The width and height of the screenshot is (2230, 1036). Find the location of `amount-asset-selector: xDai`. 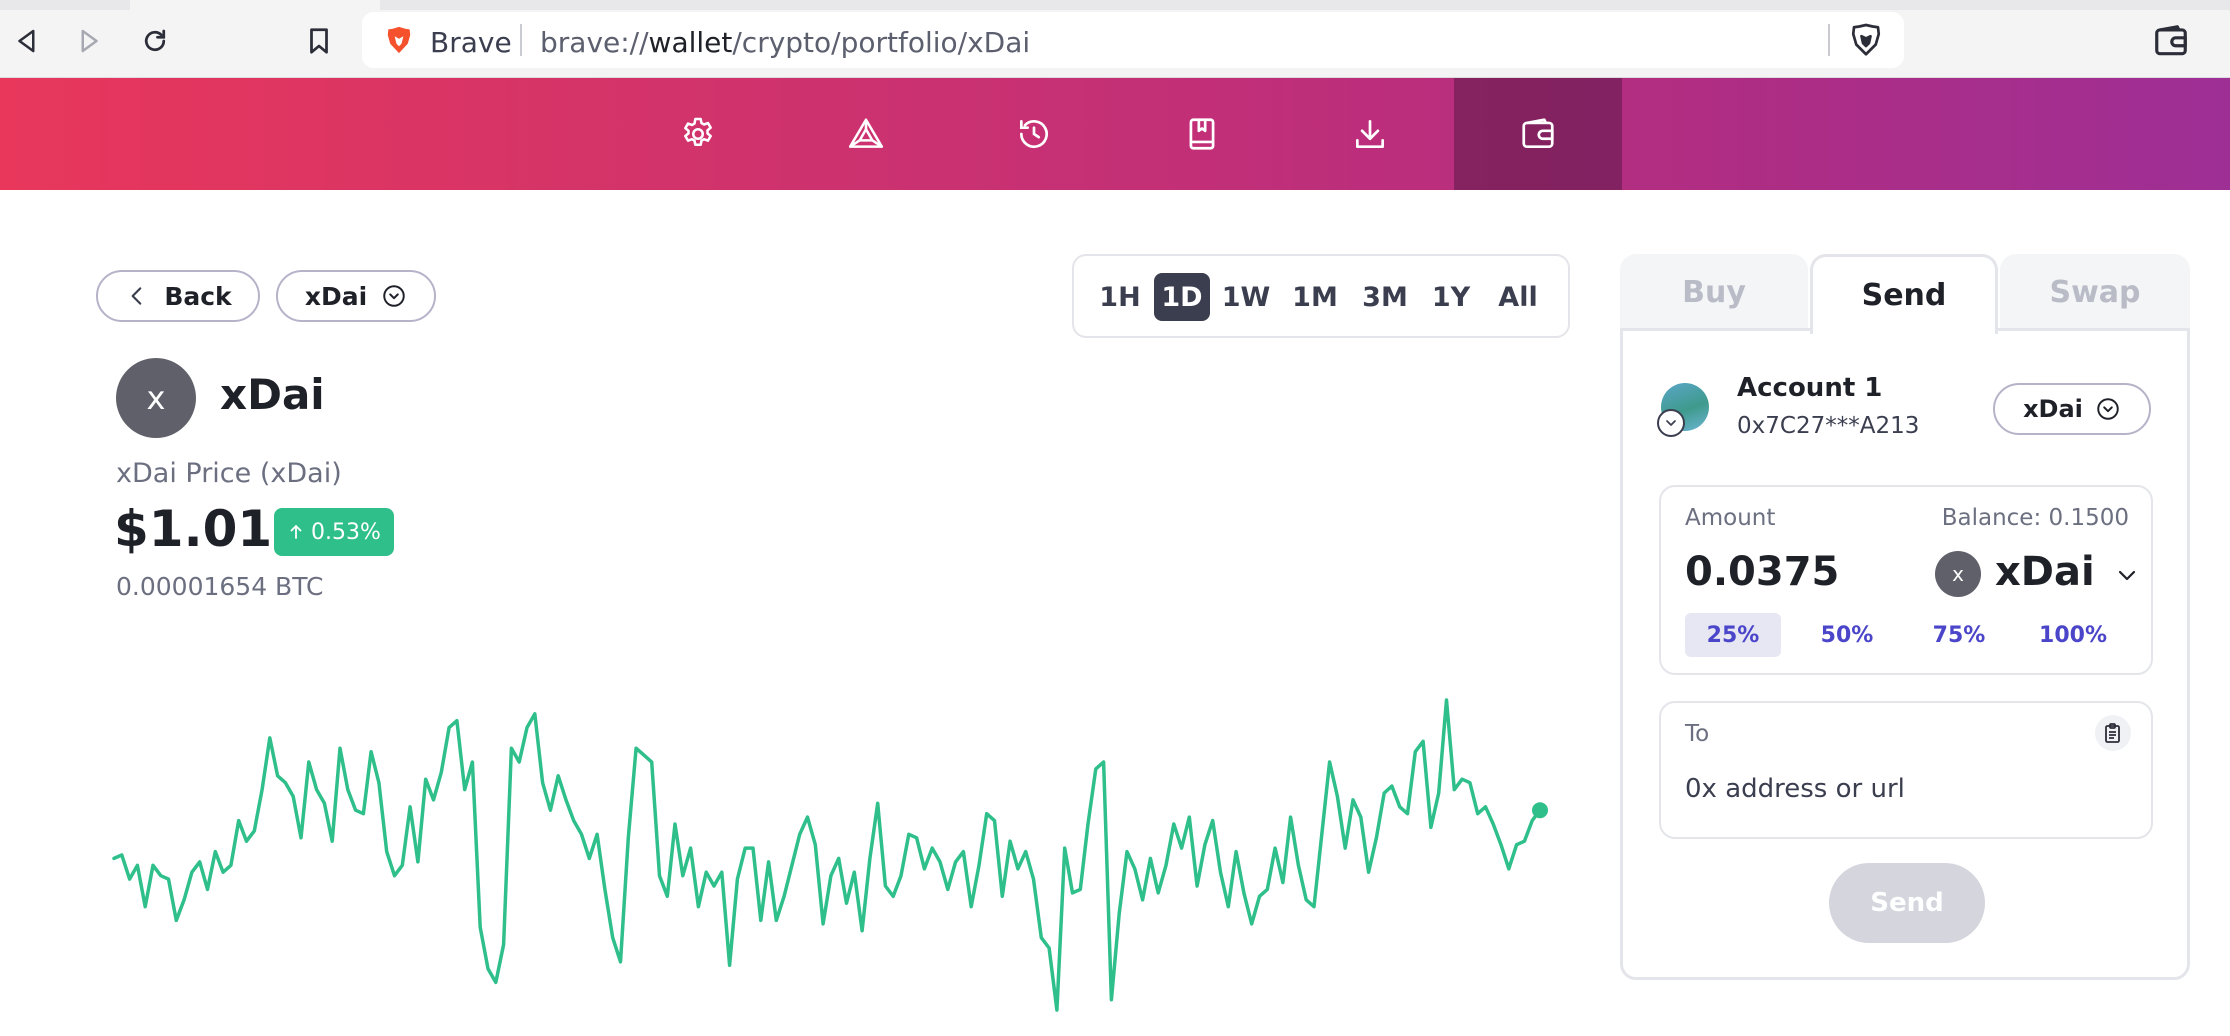

amount-asset-selector: xDai is located at coordinates (2045, 572).